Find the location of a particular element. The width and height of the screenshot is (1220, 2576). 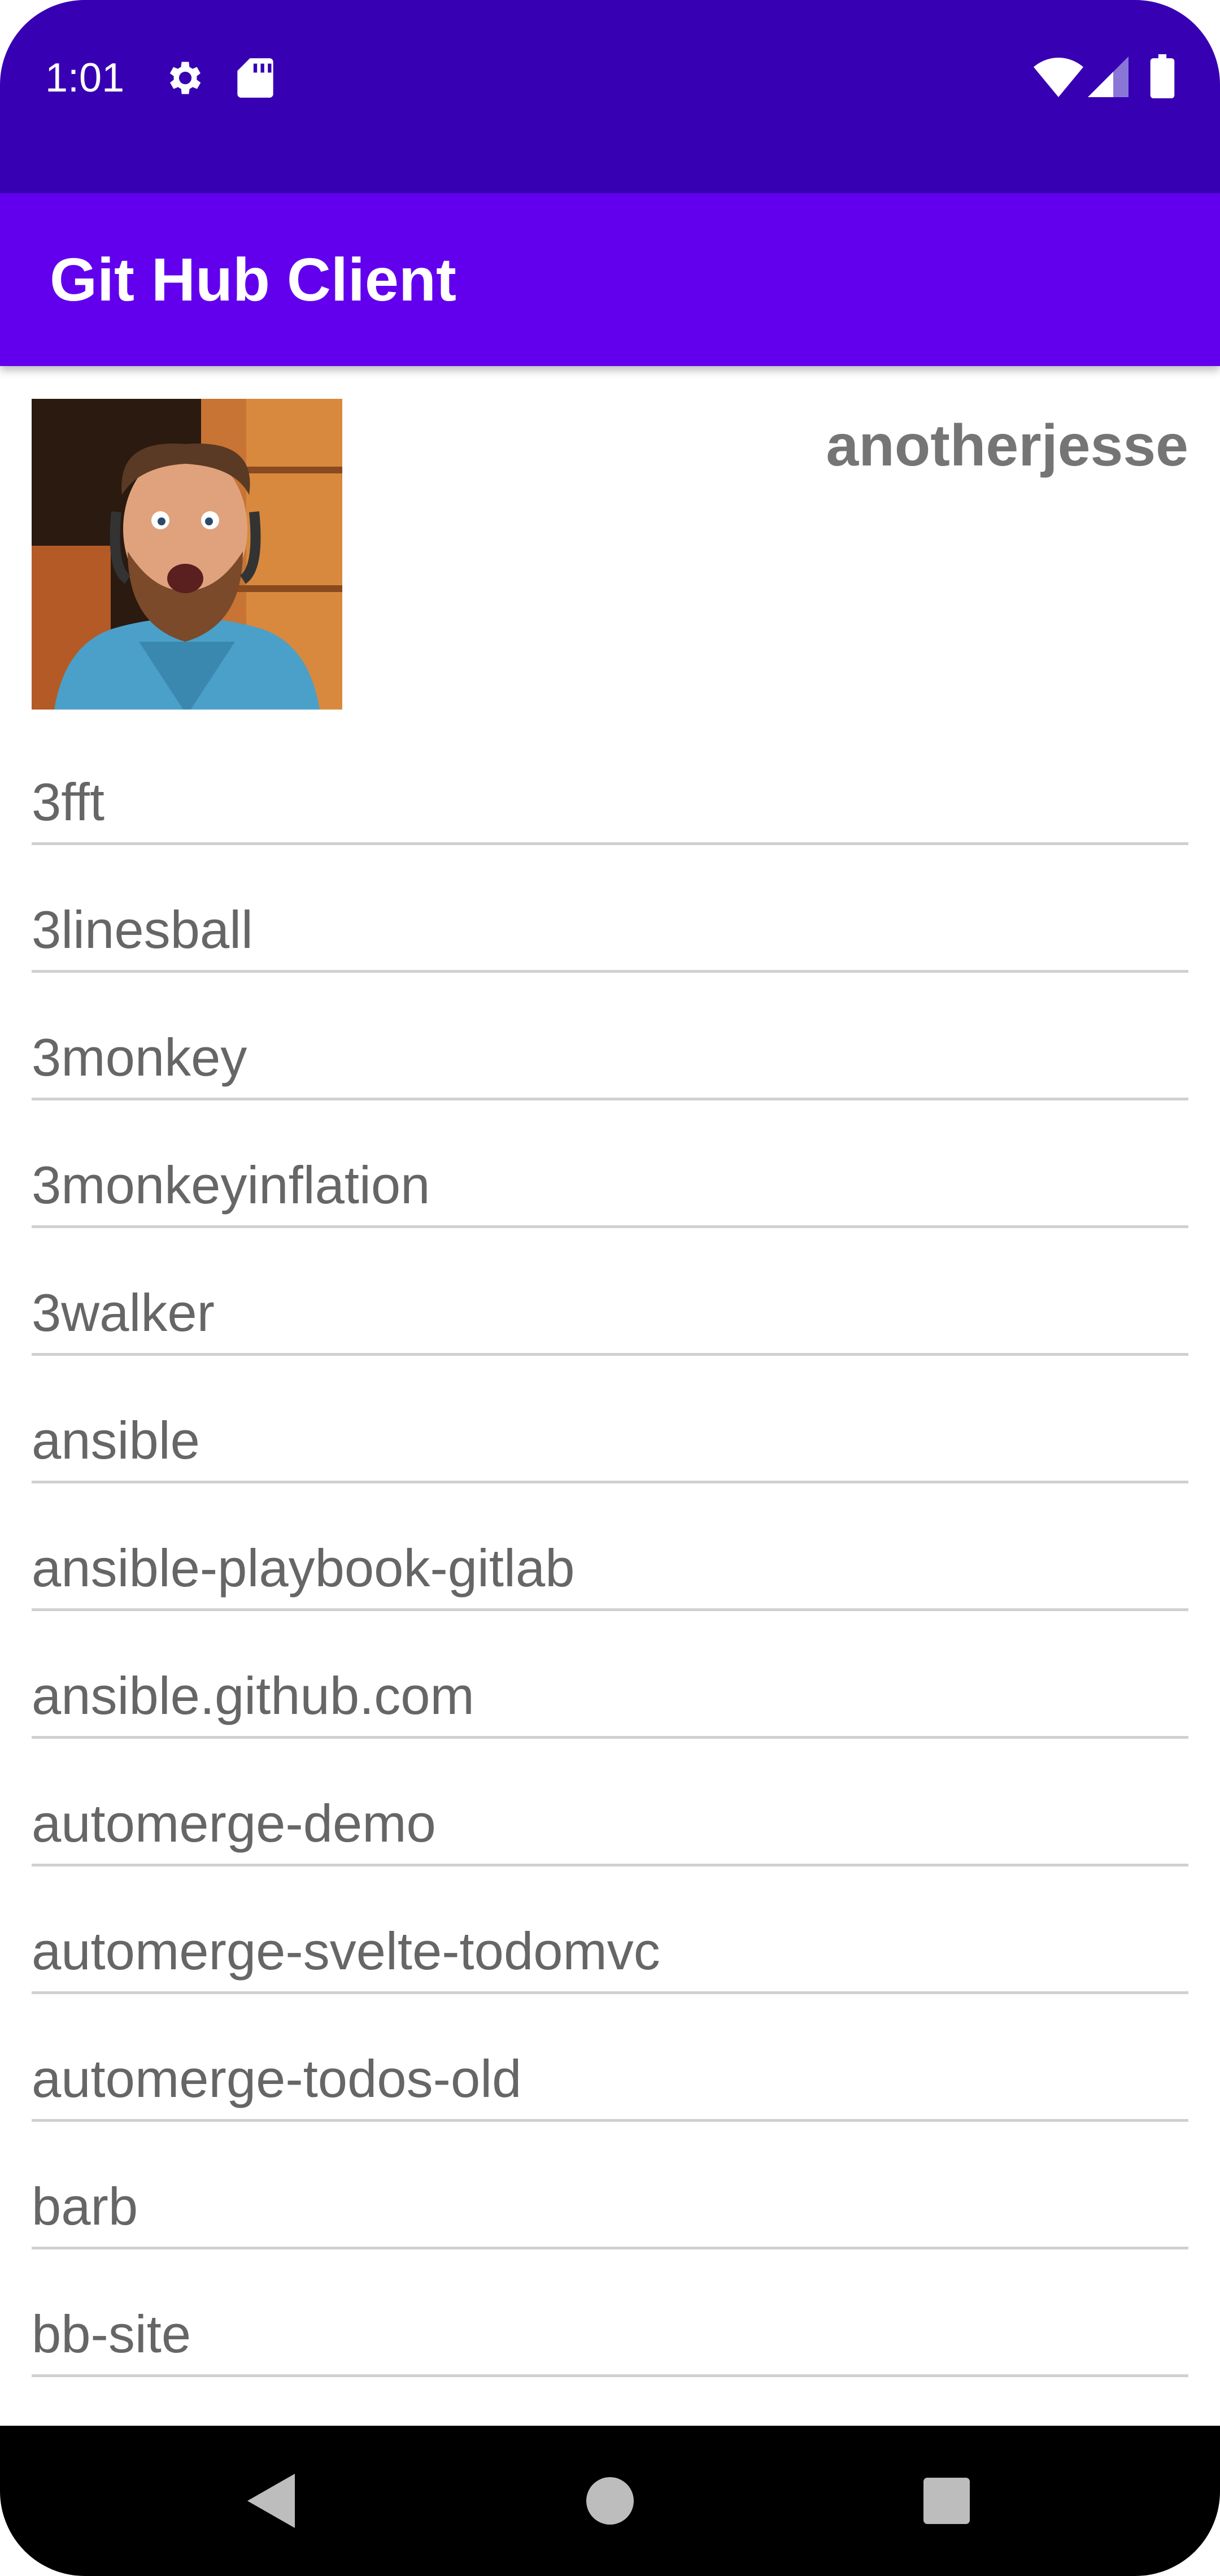

repo-name: 3linesball is located at coordinates (142, 929).